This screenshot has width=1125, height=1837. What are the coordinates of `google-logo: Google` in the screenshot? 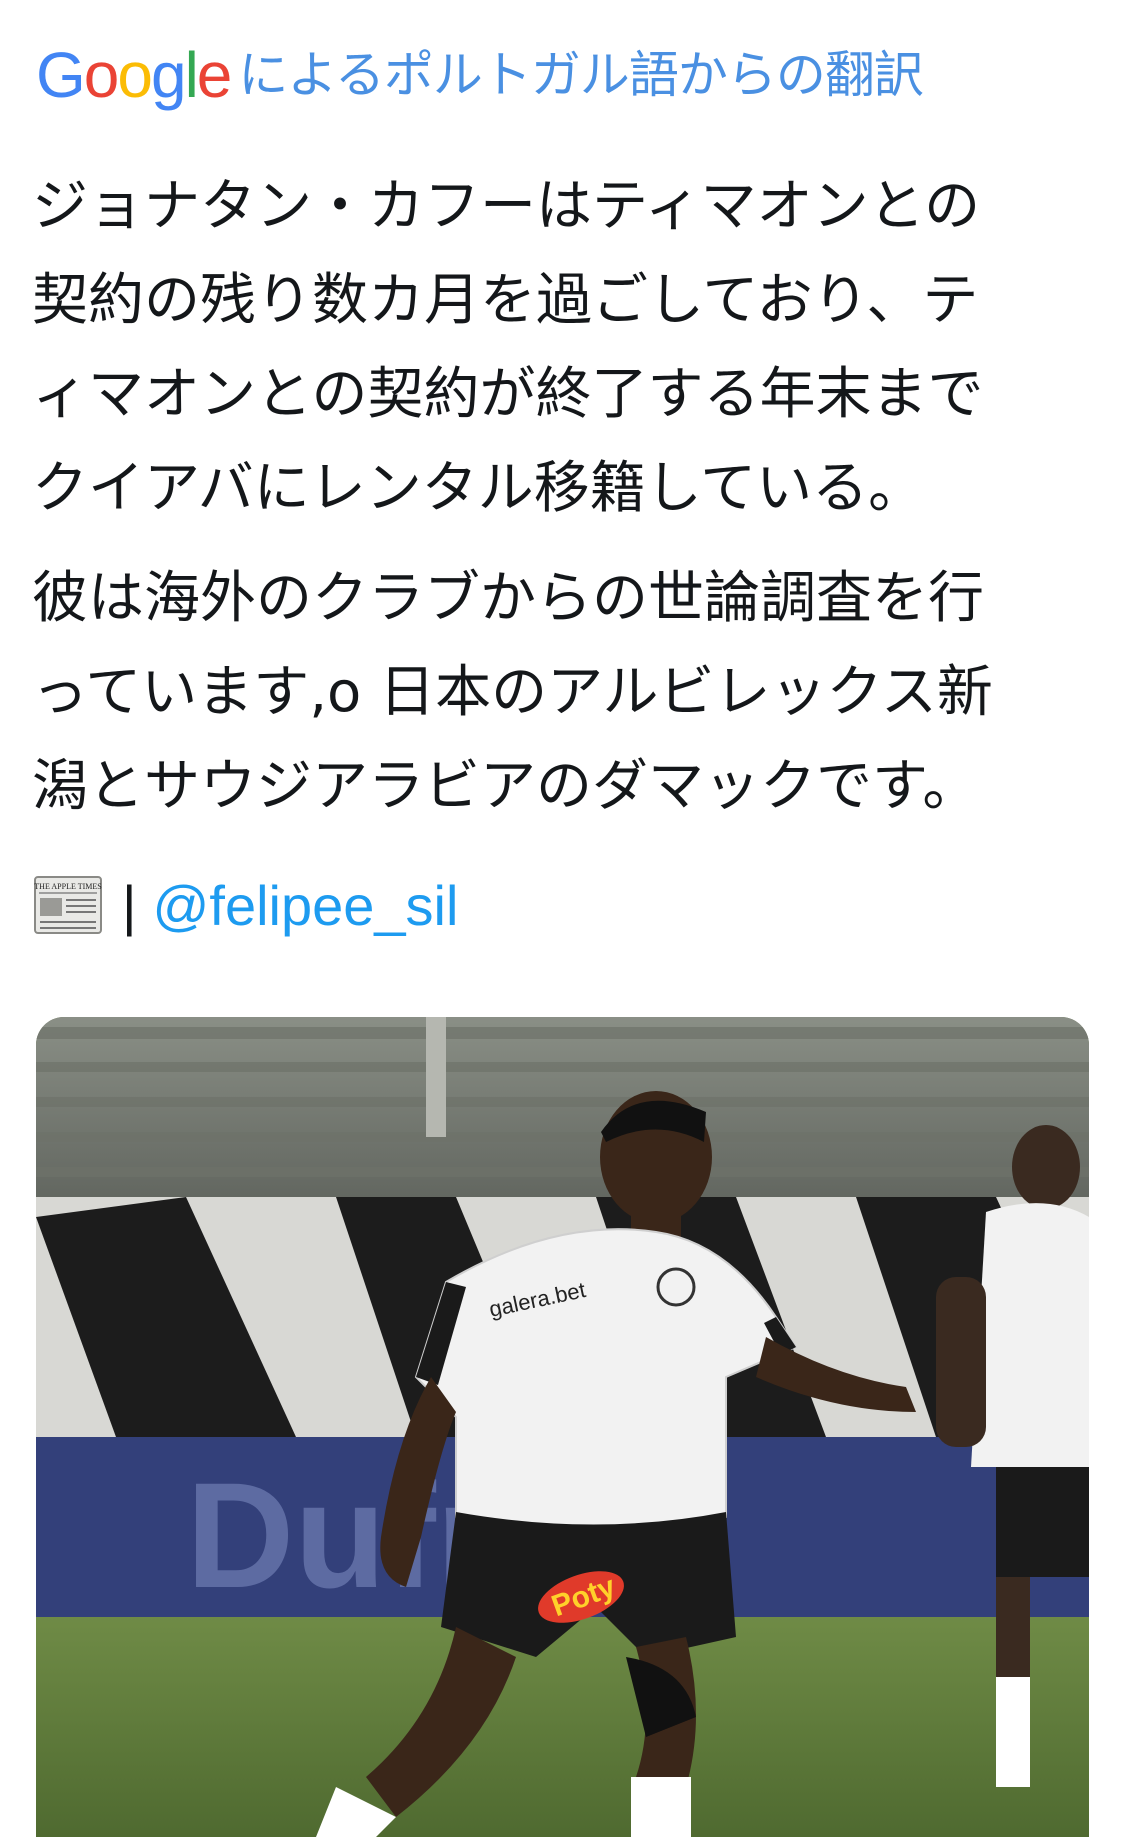 It's located at (134, 75).